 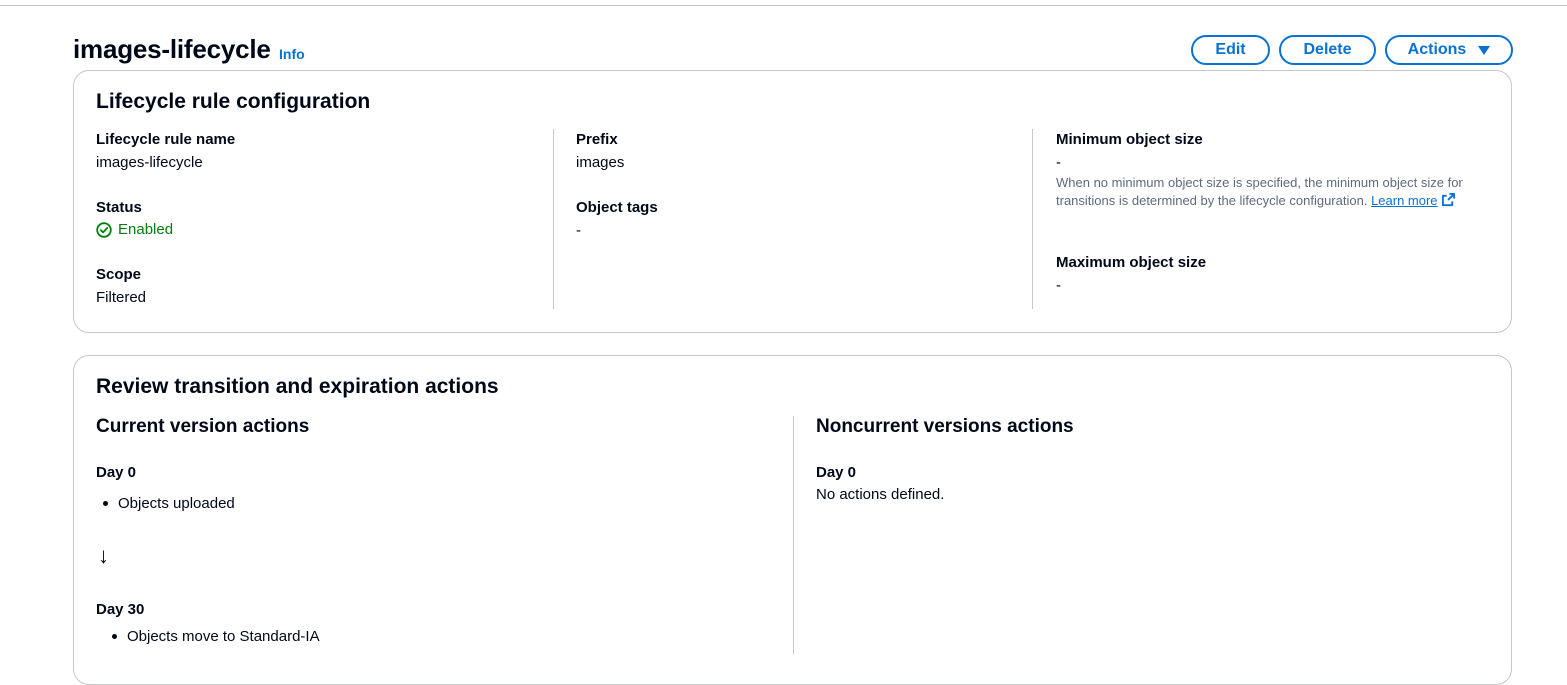 What do you see at coordinates (1058, 162) in the screenshot?
I see `min-size-value: -` at bounding box center [1058, 162].